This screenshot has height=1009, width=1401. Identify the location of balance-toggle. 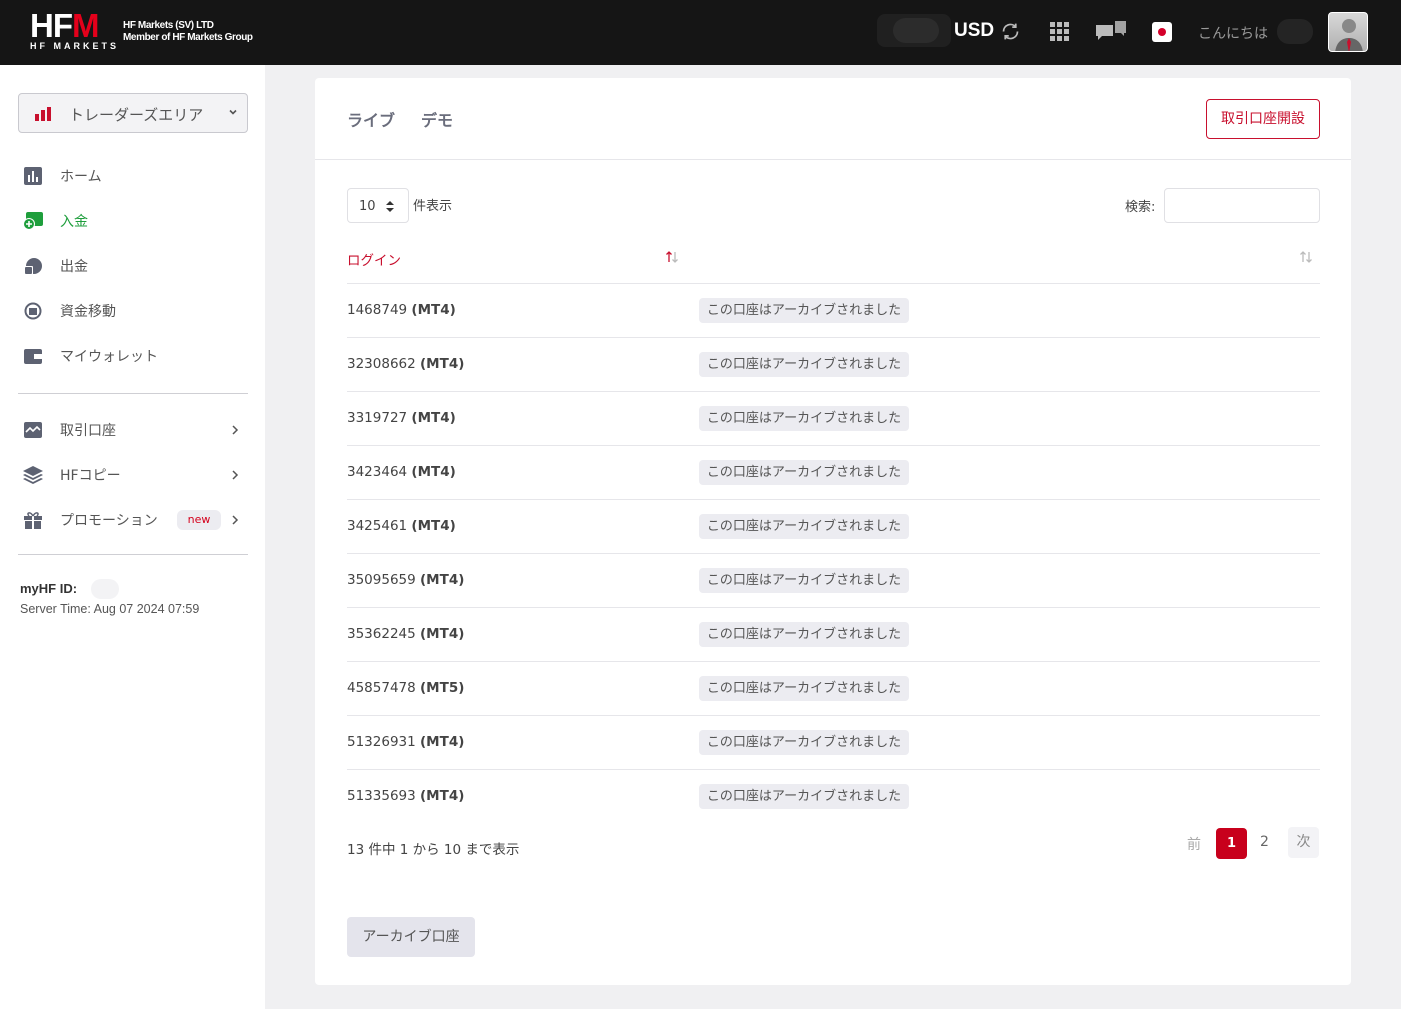
(914, 30).